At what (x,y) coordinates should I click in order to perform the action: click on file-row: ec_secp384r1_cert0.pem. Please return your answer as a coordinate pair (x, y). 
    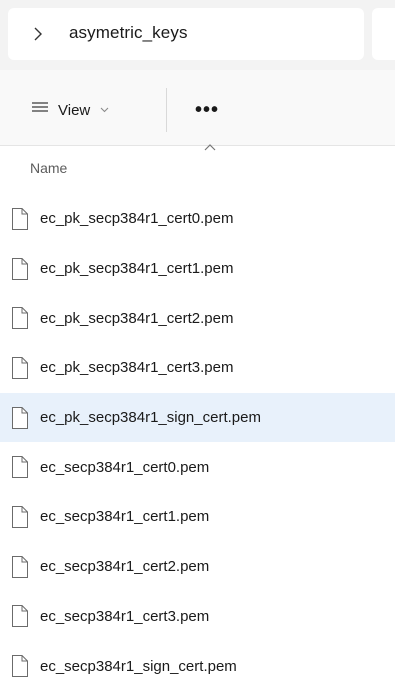
    Looking at the image, I should click on (197, 467).